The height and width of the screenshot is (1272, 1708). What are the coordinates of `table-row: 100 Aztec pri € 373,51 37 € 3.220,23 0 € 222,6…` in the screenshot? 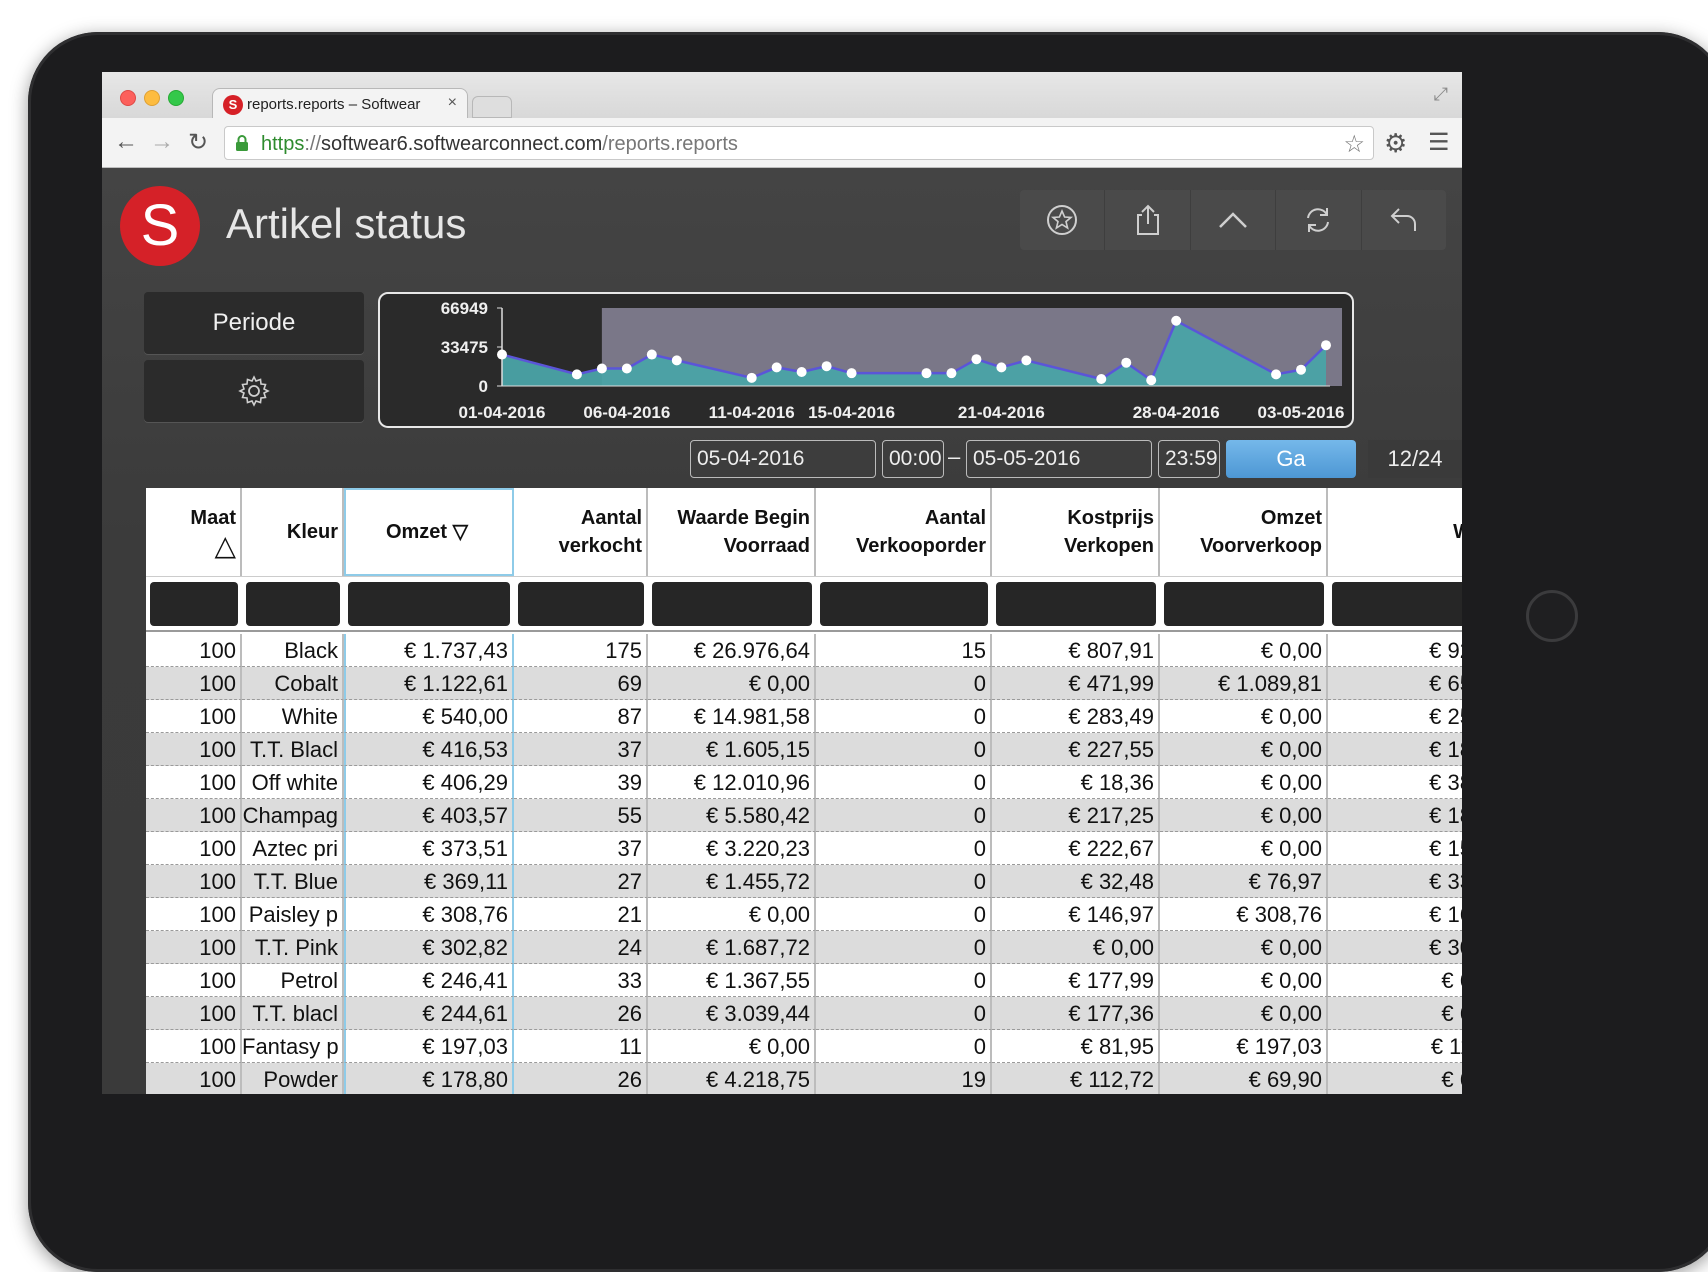 It's located at (804, 848).